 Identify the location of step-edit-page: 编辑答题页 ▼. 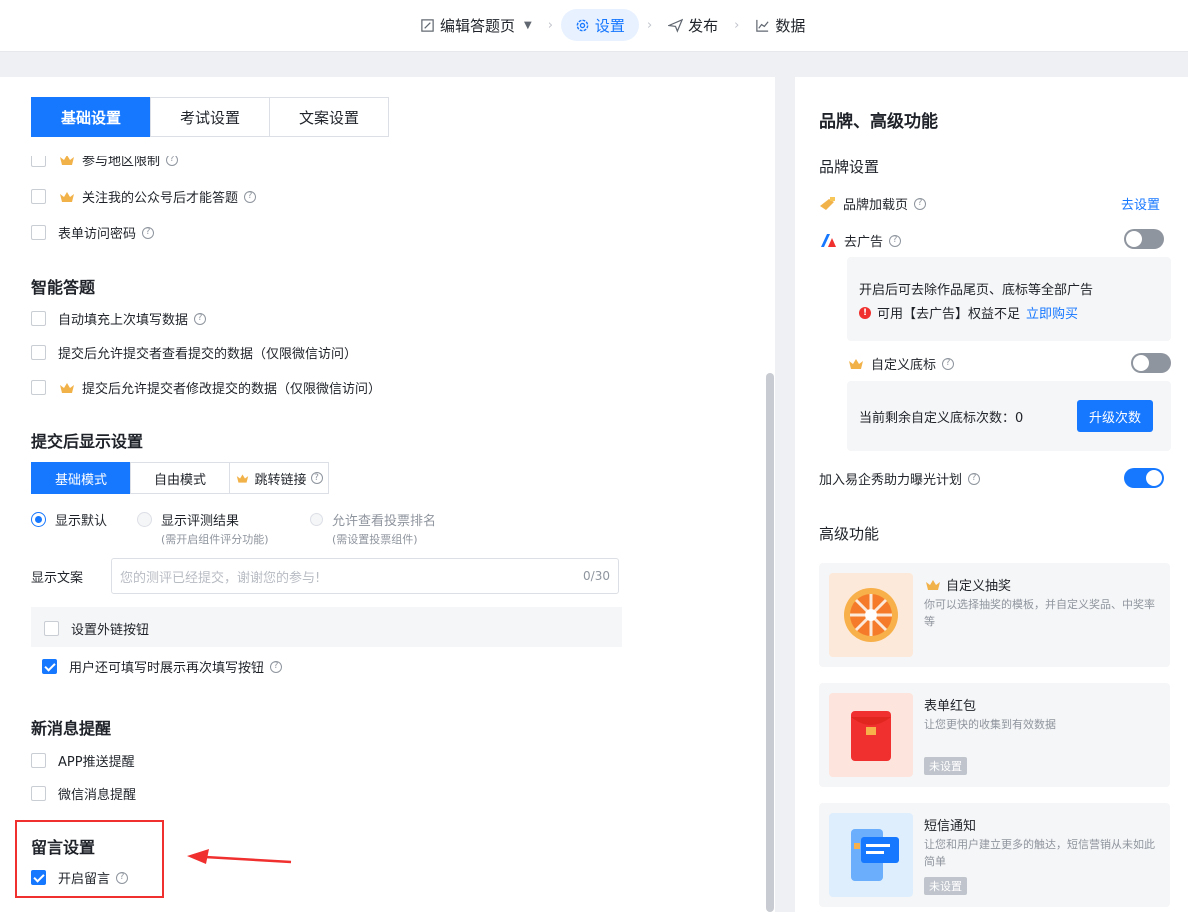
(476, 25).